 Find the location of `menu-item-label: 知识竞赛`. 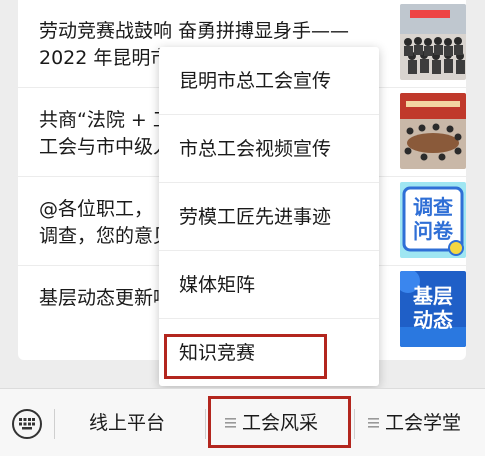

menu-item-label: 知识竞赛 is located at coordinates (217, 353).